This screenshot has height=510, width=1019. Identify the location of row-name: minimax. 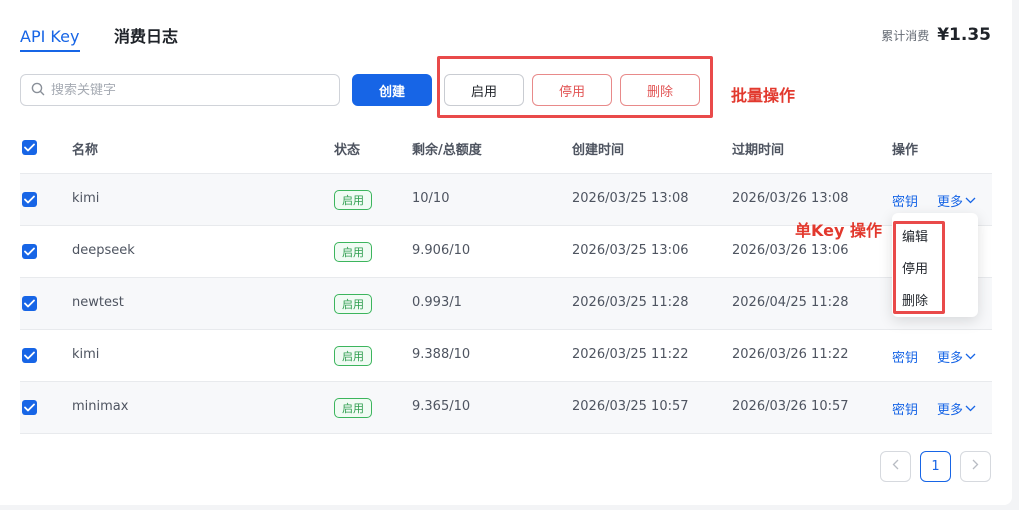
(100, 406).